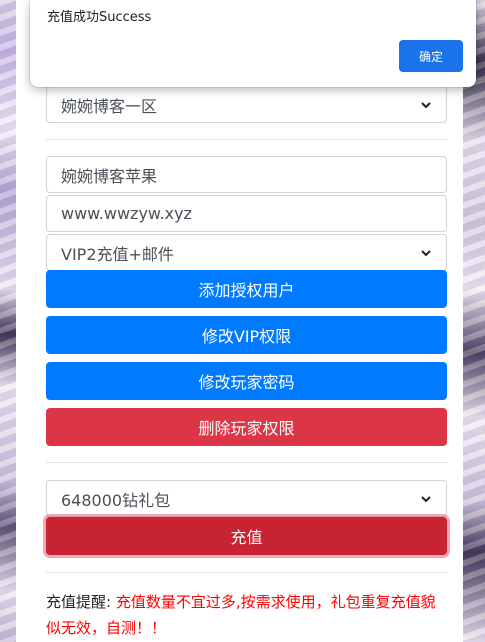  What do you see at coordinates (246, 615) in the screenshot?
I see `recharge-notice: 充值提醒: 充值数量不宜过多,按需求使用，礼包重复充值貌似无效，自测！！` at bounding box center [246, 615].